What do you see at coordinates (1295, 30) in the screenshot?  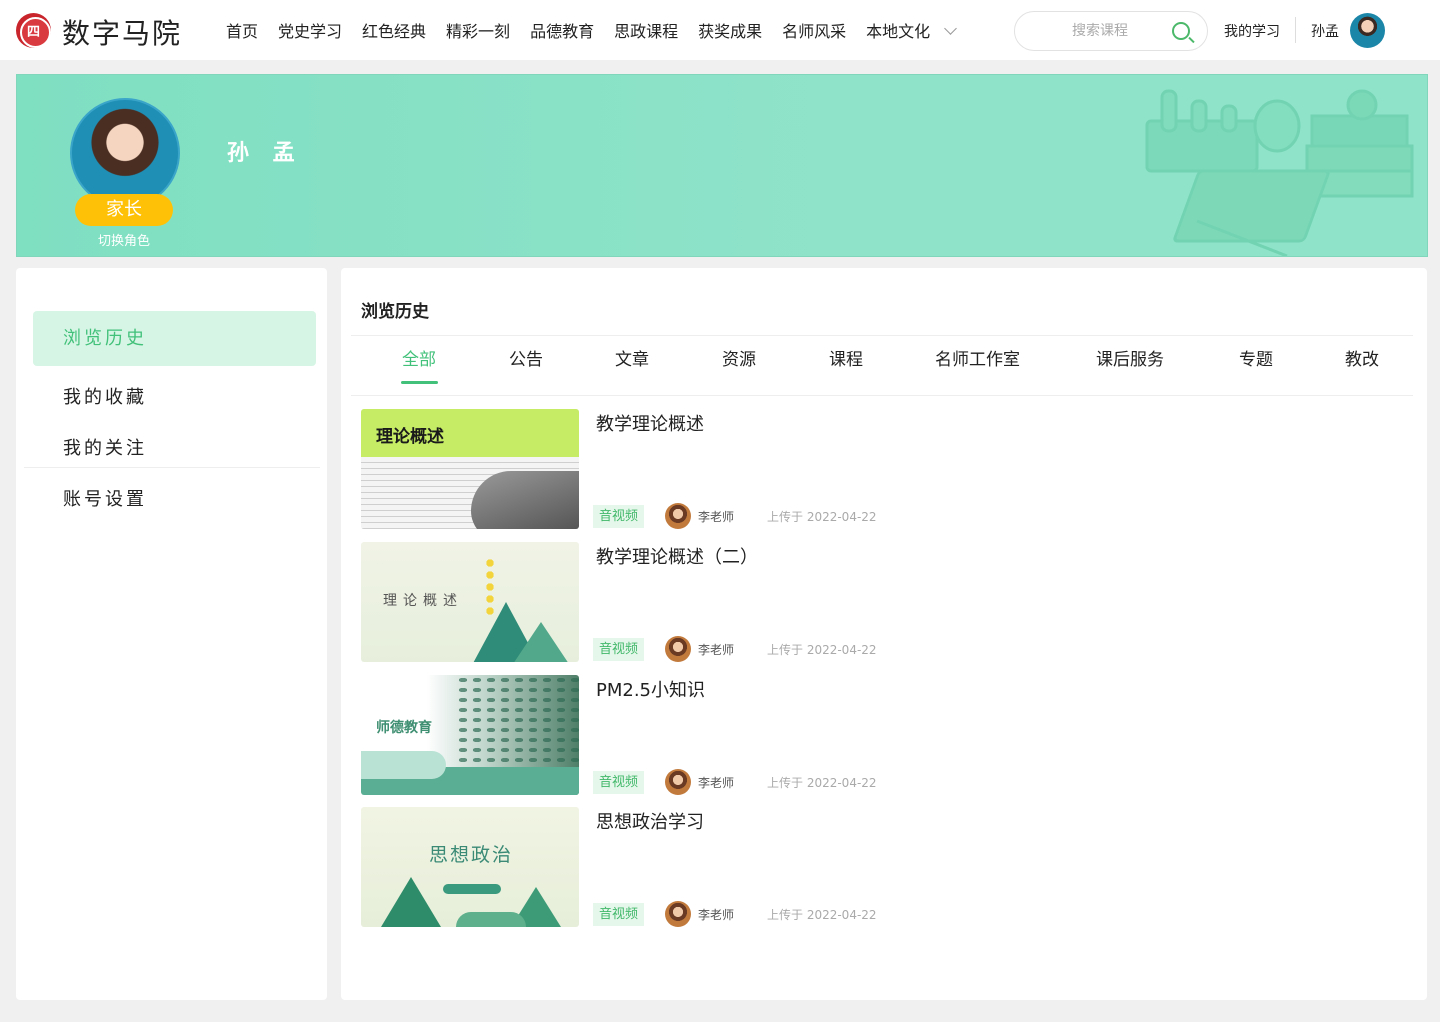 I see `header-divider` at bounding box center [1295, 30].